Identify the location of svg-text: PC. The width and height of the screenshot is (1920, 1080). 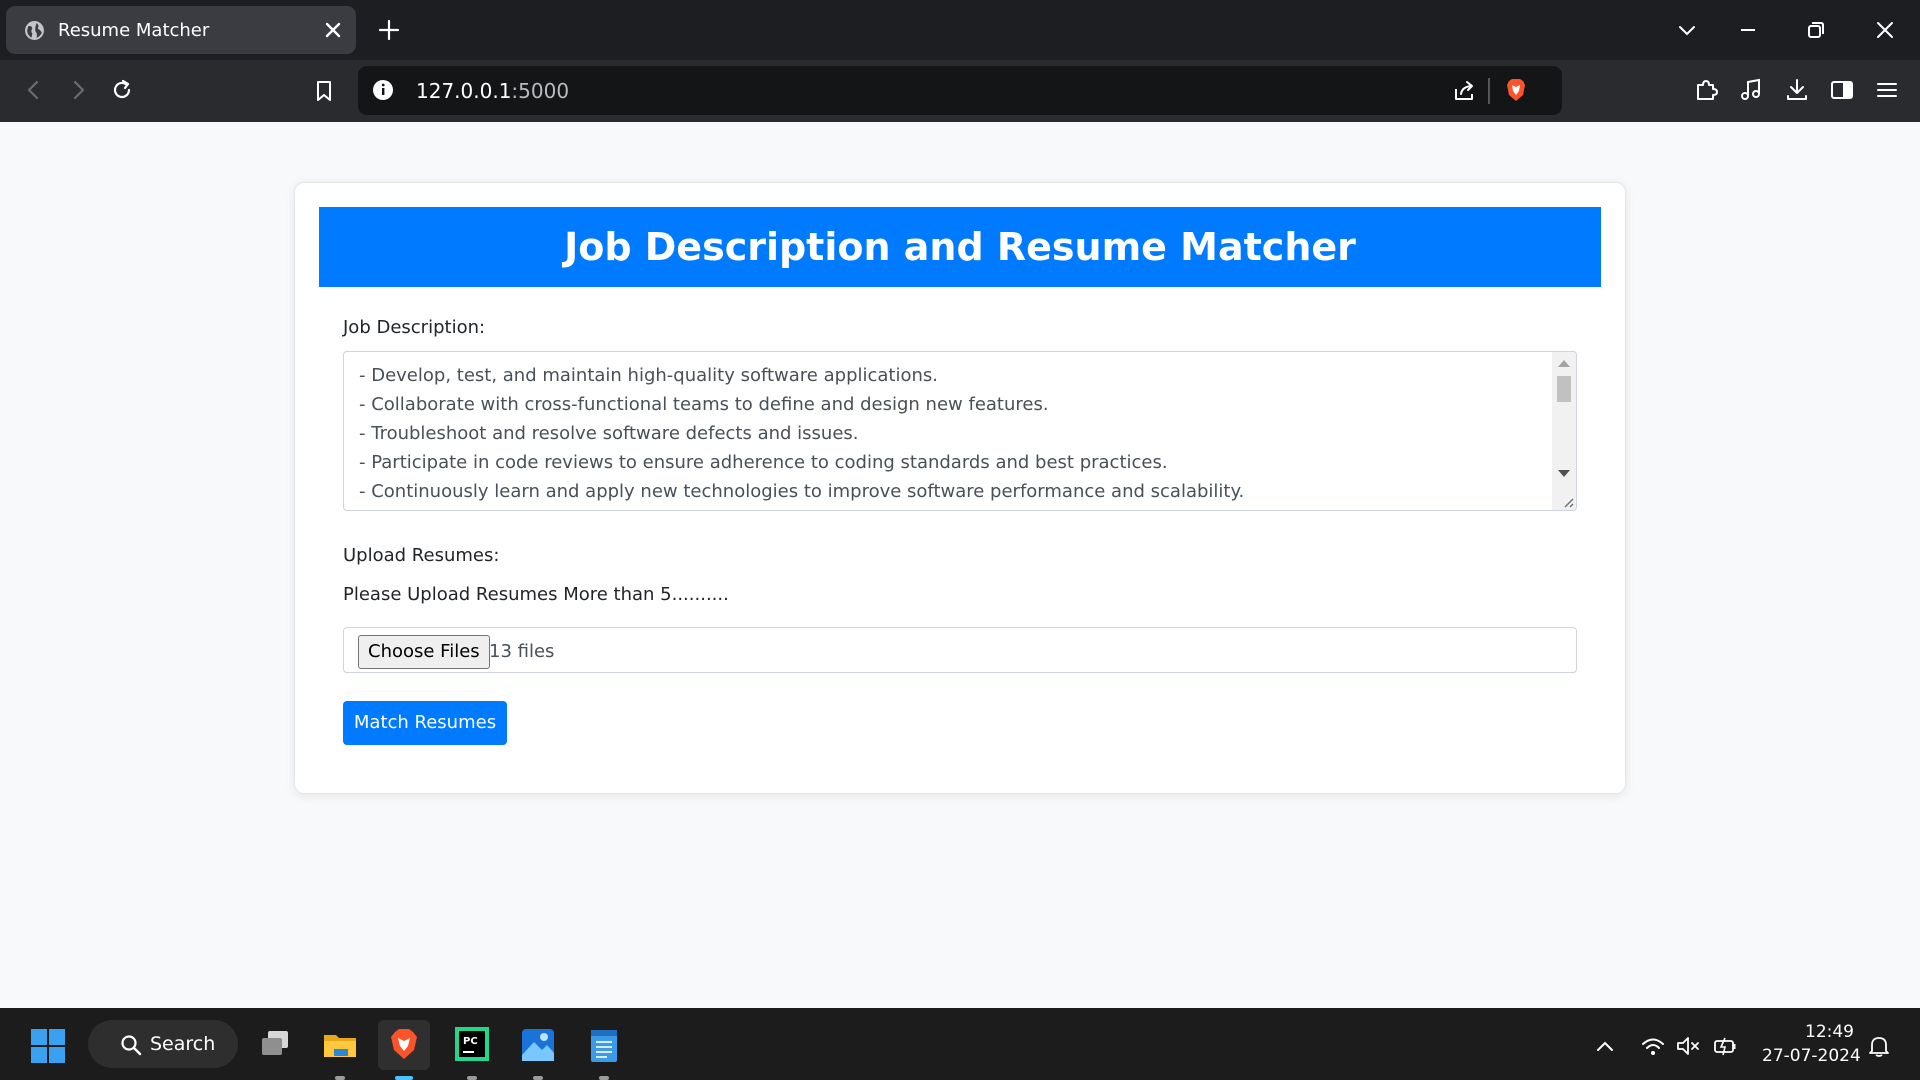
(470, 1041).